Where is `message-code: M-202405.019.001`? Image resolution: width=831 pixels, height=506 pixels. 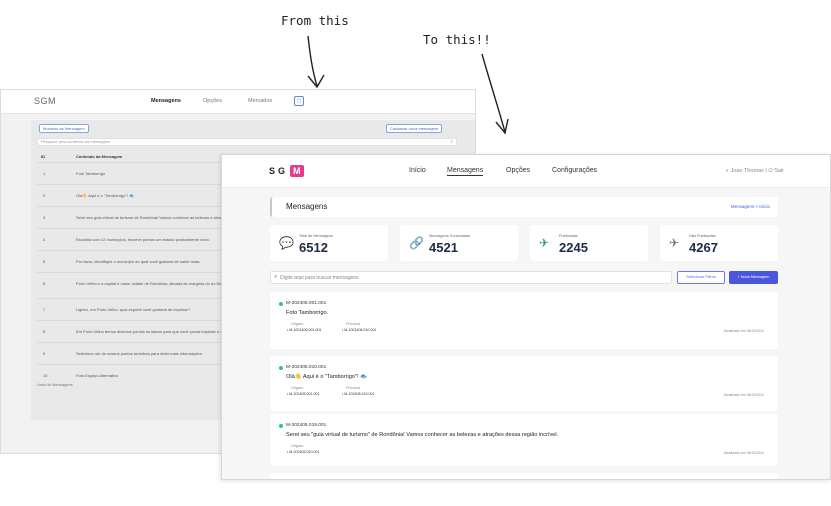
message-code: M-202405.019.001 is located at coordinates (306, 425).